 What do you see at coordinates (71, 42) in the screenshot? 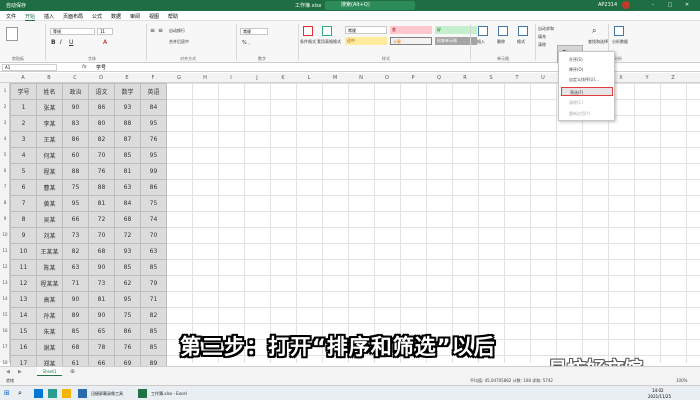
I see `underline-icon: U` at bounding box center [71, 42].